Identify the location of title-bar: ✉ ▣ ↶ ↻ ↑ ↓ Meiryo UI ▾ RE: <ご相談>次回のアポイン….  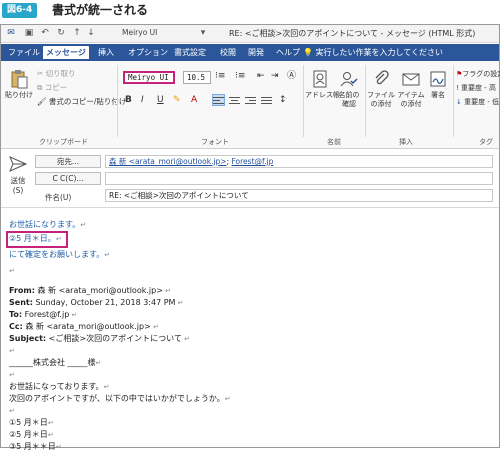
(250, 34).